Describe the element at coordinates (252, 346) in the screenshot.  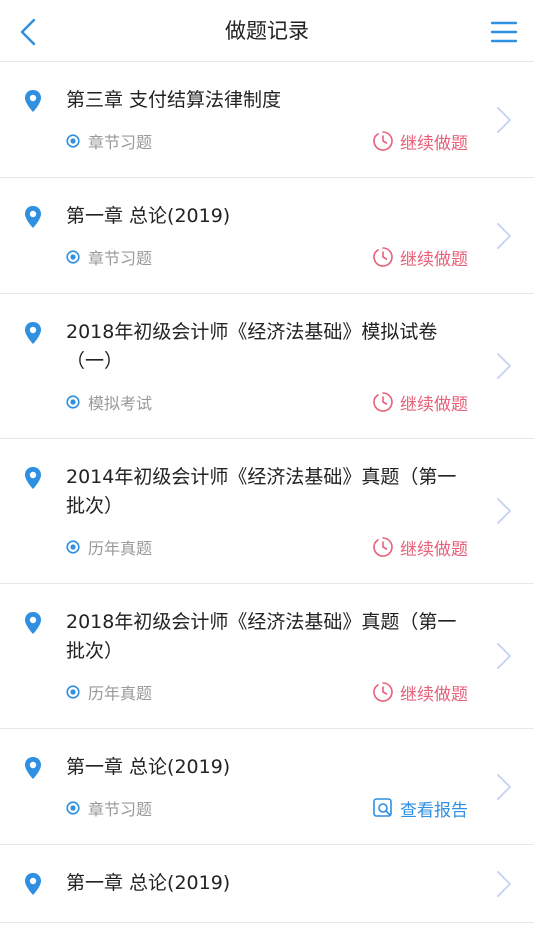
I see `record-title: 2018年初级会计师《经济法基础》模拟试卷（一）` at that location.